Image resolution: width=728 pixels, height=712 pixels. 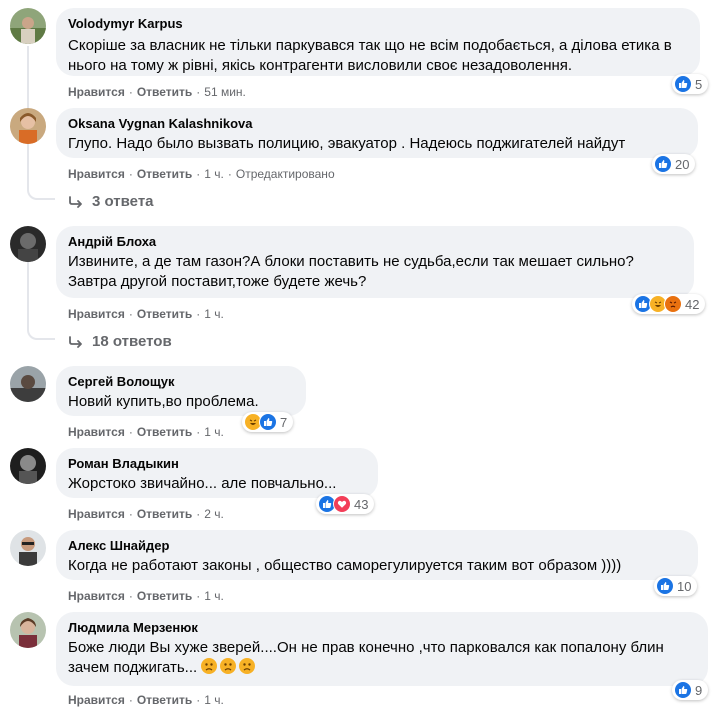 I want to click on view-replies-button: 18 ответов, so click(x=120, y=341).